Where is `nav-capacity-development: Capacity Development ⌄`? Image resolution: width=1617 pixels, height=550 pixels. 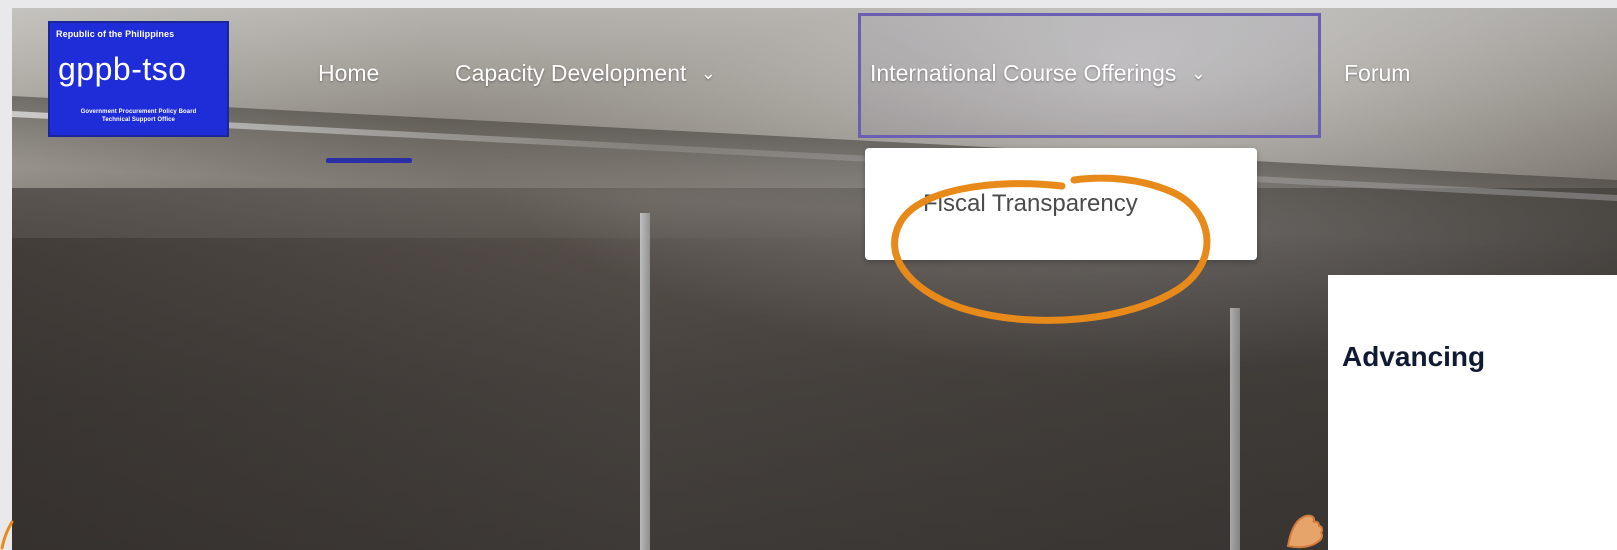
nav-capacity-development: Capacity Development ⌄ is located at coordinates (585, 73).